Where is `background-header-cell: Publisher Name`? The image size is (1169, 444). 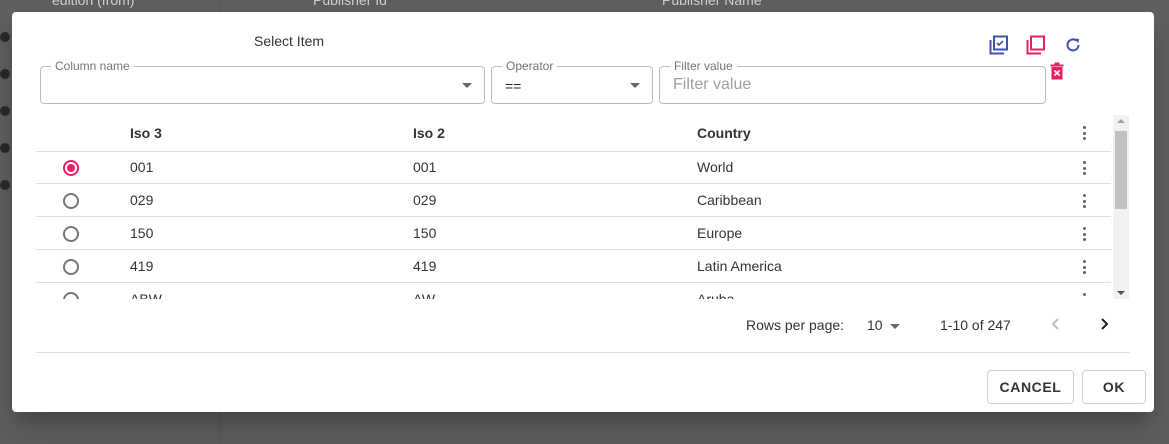 background-header-cell: Publisher Name is located at coordinates (712, 4).